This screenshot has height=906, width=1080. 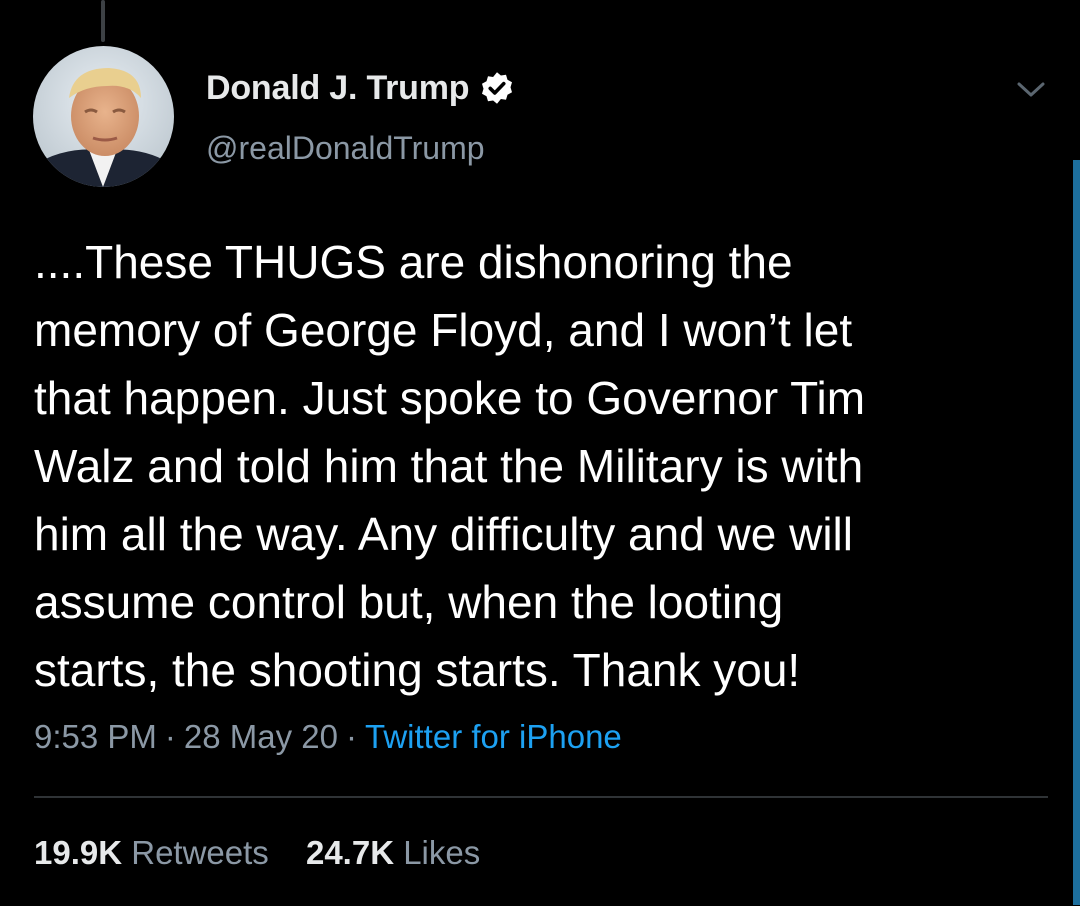 What do you see at coordinates (493, 736) in the screenshot?
I see `tweet-source-link: Twitter for iPhone` at bounding box center [493, 736].